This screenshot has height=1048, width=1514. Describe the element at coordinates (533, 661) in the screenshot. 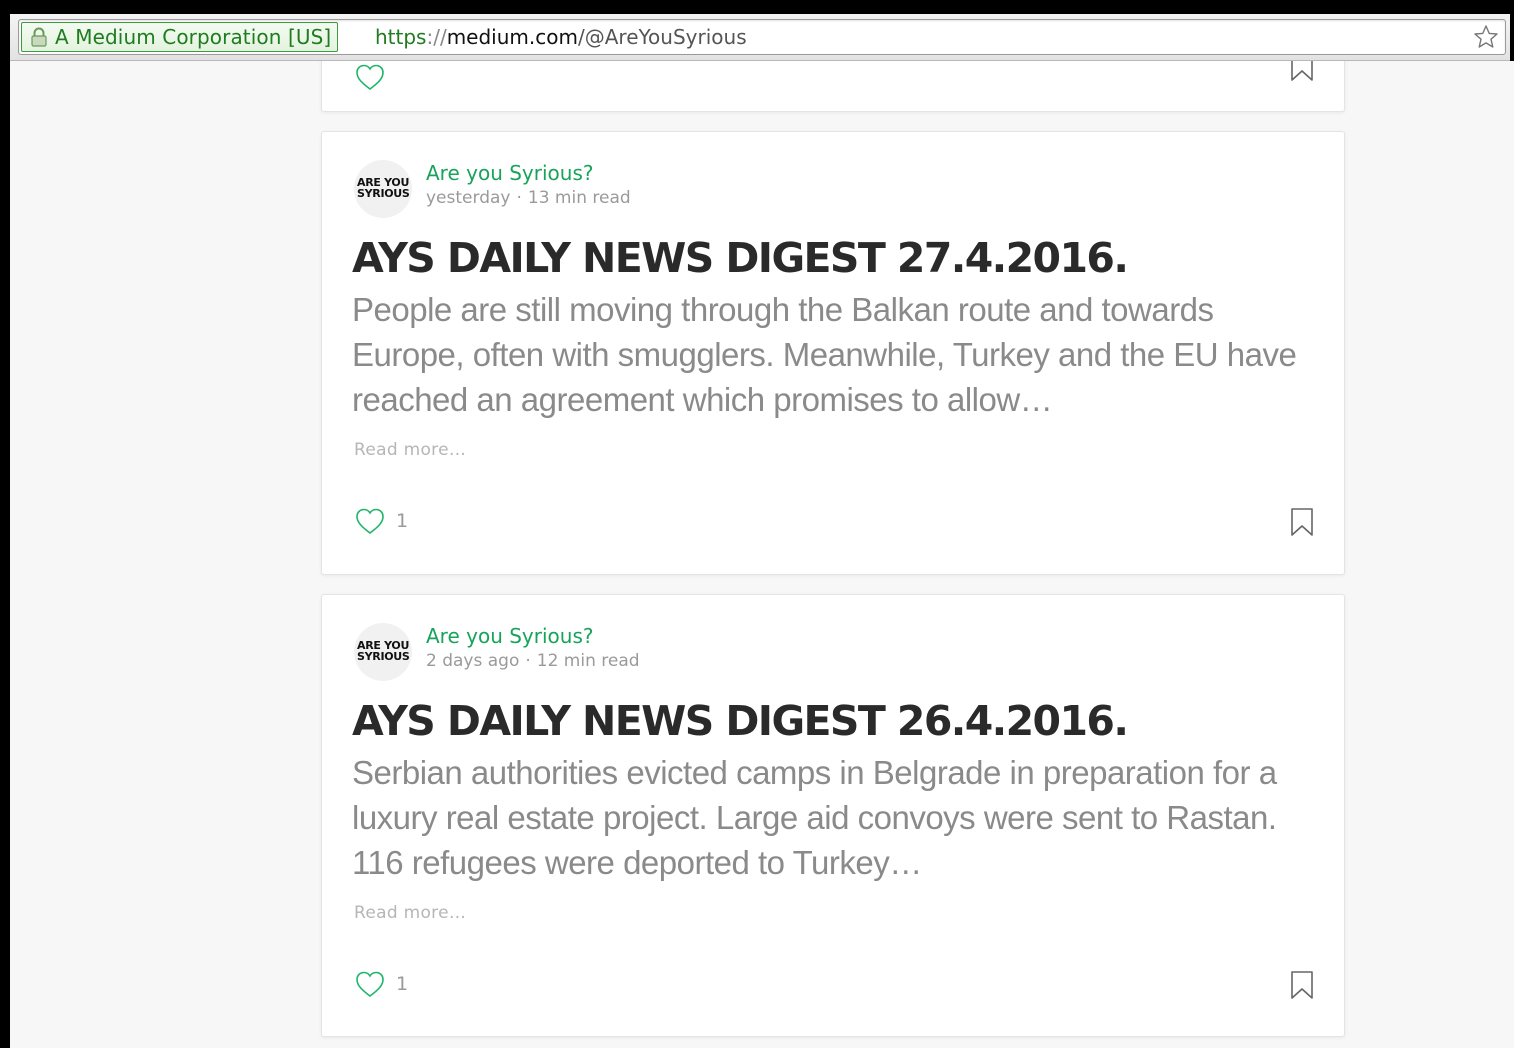

I see `post-meta: 2 days ago · 12 min read` at that location.